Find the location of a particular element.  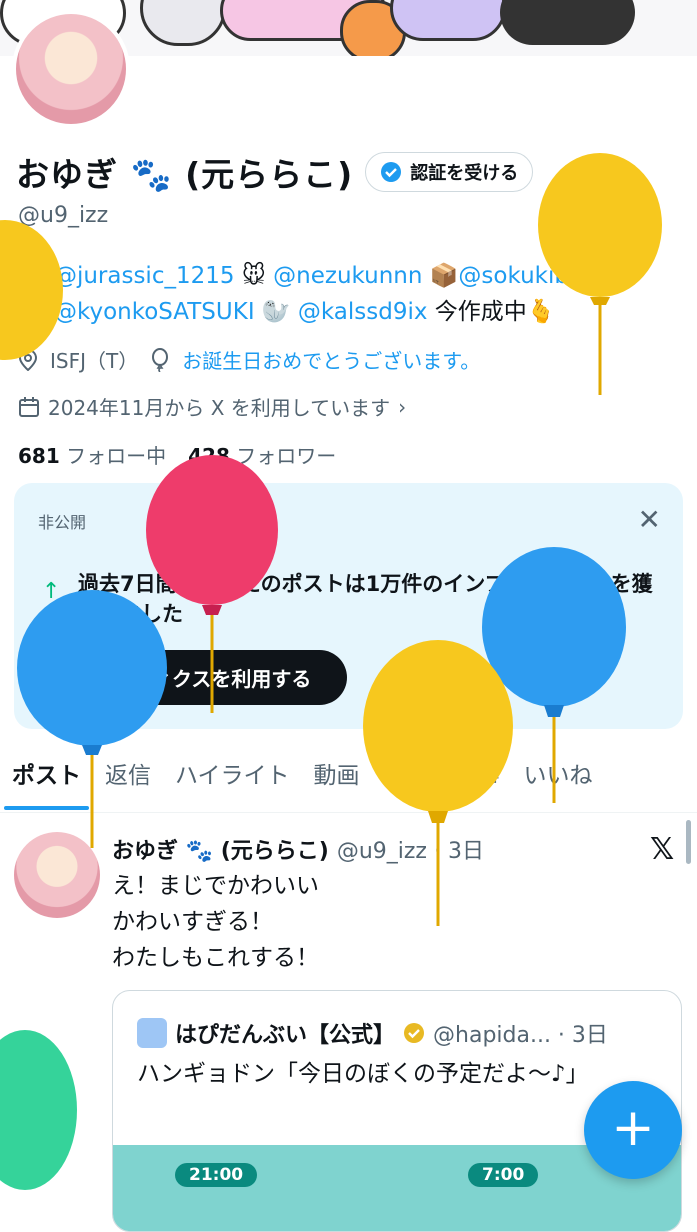

joined-row: 2024年11月から X を利用しています › is located at coordinates (212, 406).